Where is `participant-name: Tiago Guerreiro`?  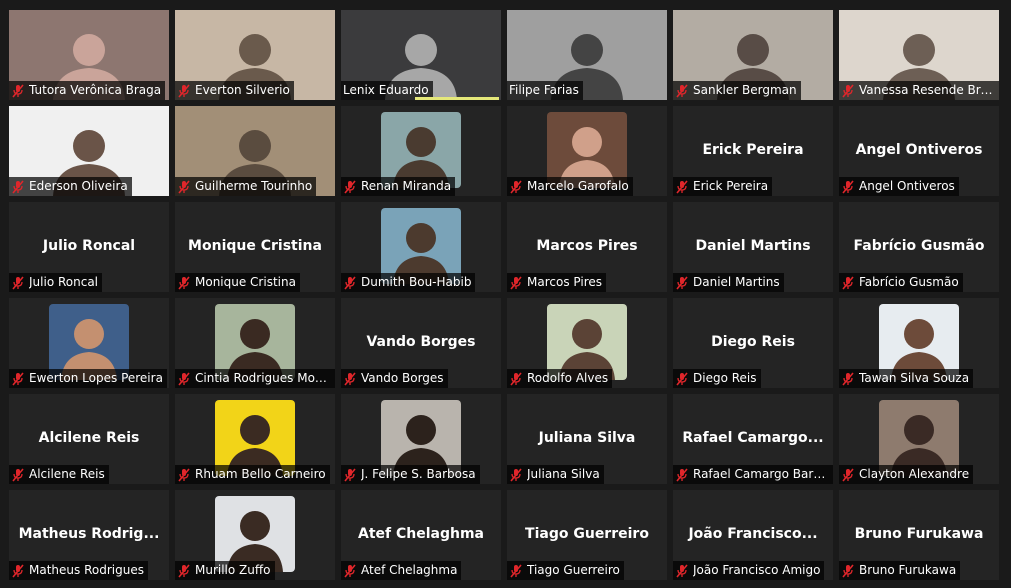 participant-name: Tiago Guerreiro is located at coordinates (573, 570).